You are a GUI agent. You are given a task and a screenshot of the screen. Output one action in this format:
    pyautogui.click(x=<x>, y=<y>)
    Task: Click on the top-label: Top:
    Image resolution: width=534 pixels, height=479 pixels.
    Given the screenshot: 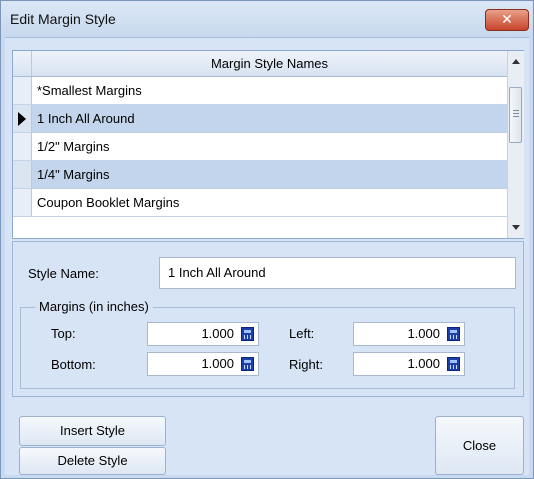 What is the action you would take?
    pyautogui.click(x=63, y=333)
    